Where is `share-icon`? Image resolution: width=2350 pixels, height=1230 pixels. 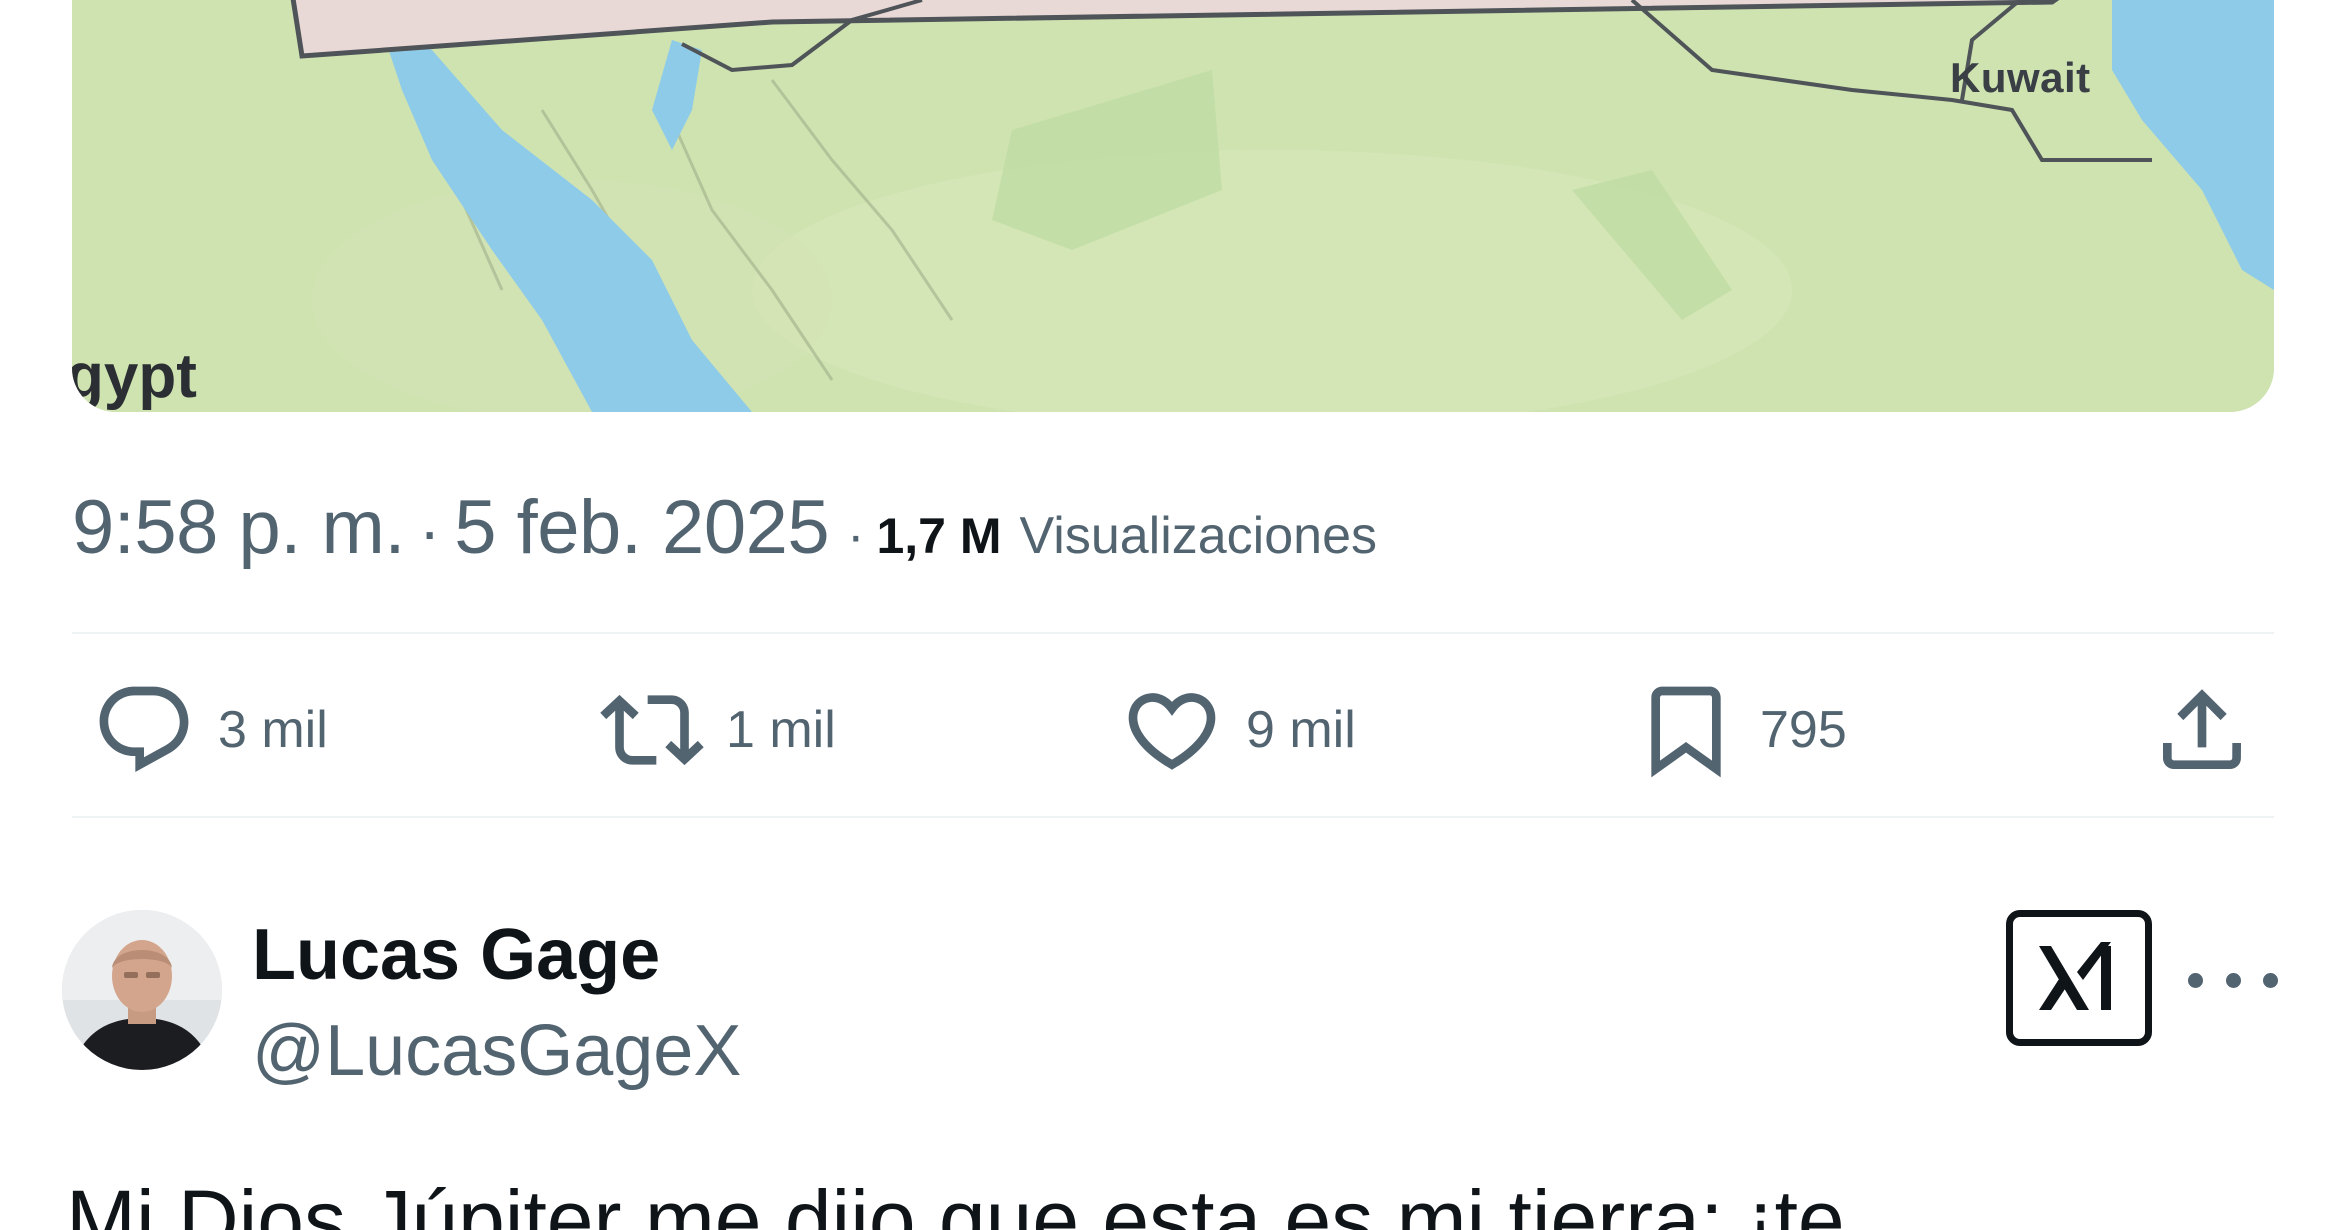 share-icon is located at coordinates (2202, 729).